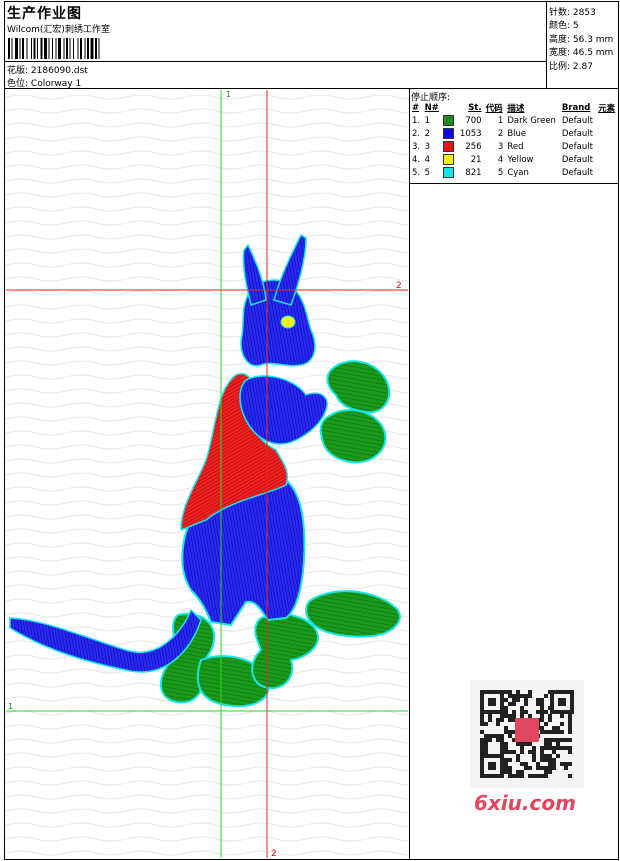 The image size is (620, 861). What do you see at coordinates (531, 120) in the screenshot?
I see `cell-desc: Dark Green` at bounding box center [531, 120].